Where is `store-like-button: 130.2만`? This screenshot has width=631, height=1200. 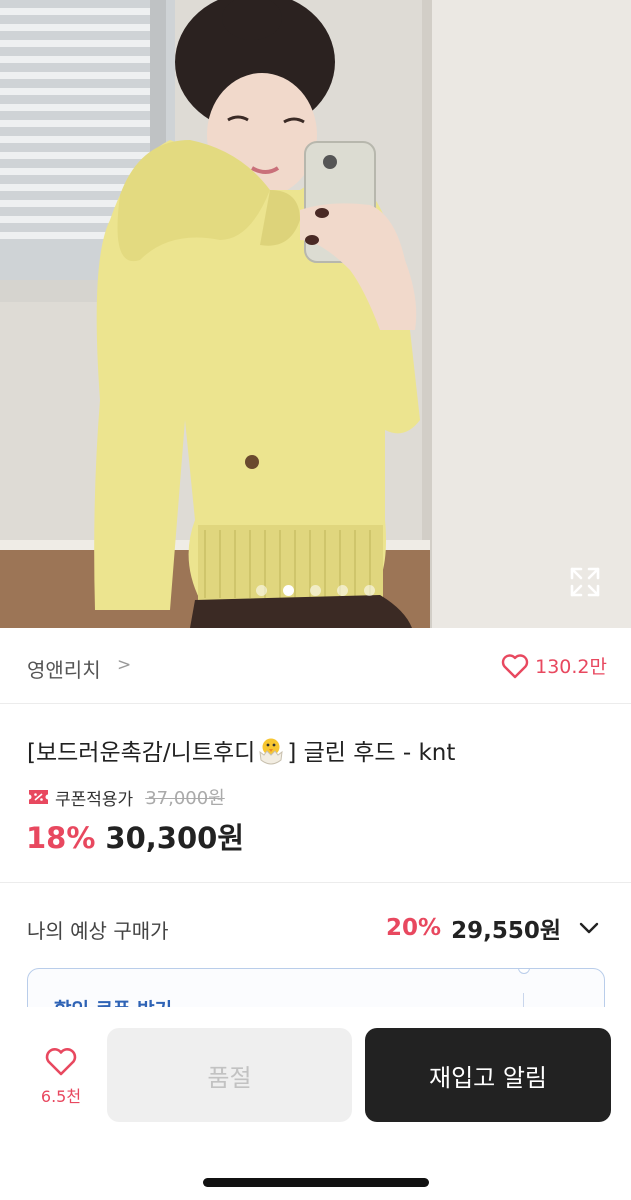
store-like-button: 130.2만 is located at coordinates (554, 665).